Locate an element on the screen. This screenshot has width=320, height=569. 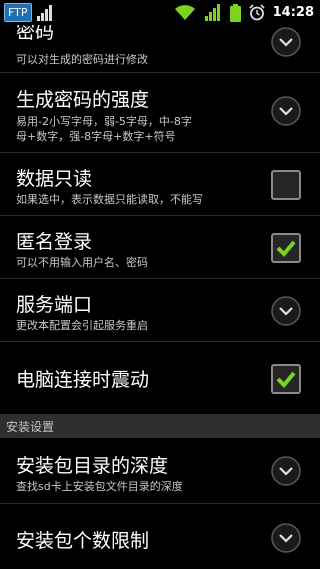
setting-title: 安装包目录的深度 is located at coordinates (92, 466).